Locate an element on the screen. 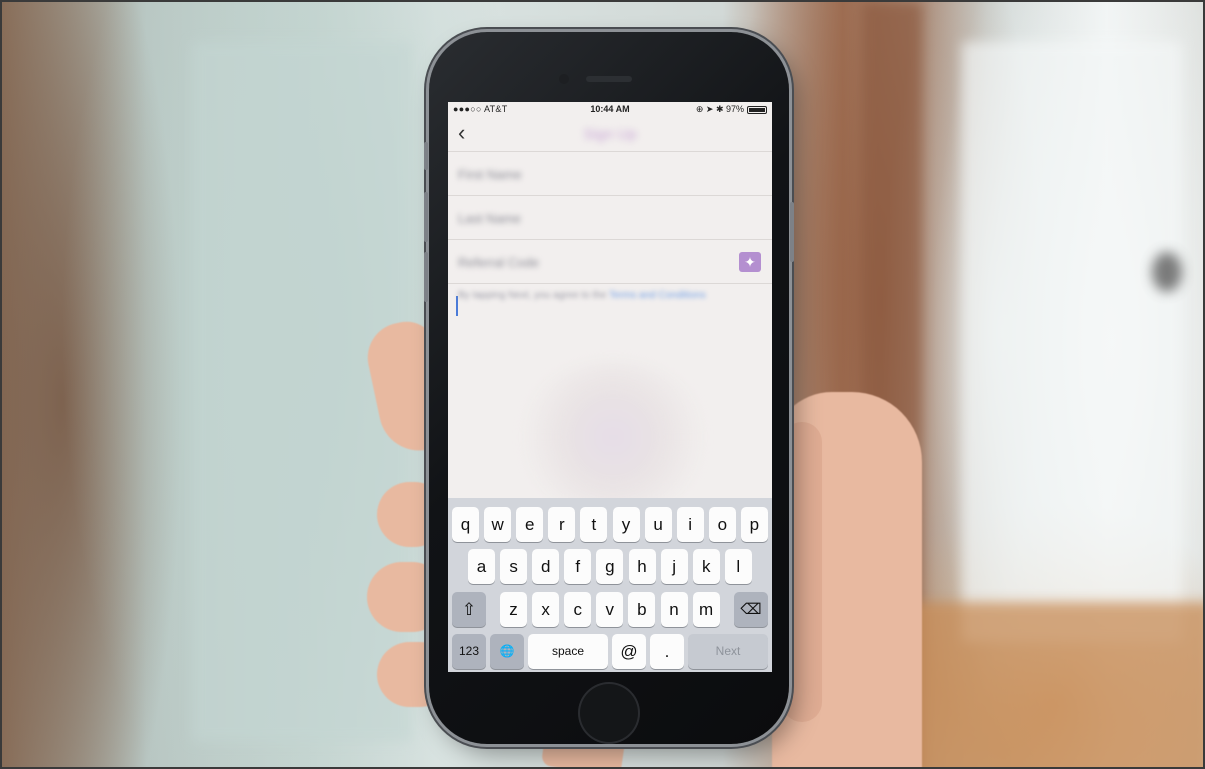  first-name-field is located at coordinates (588, 174).